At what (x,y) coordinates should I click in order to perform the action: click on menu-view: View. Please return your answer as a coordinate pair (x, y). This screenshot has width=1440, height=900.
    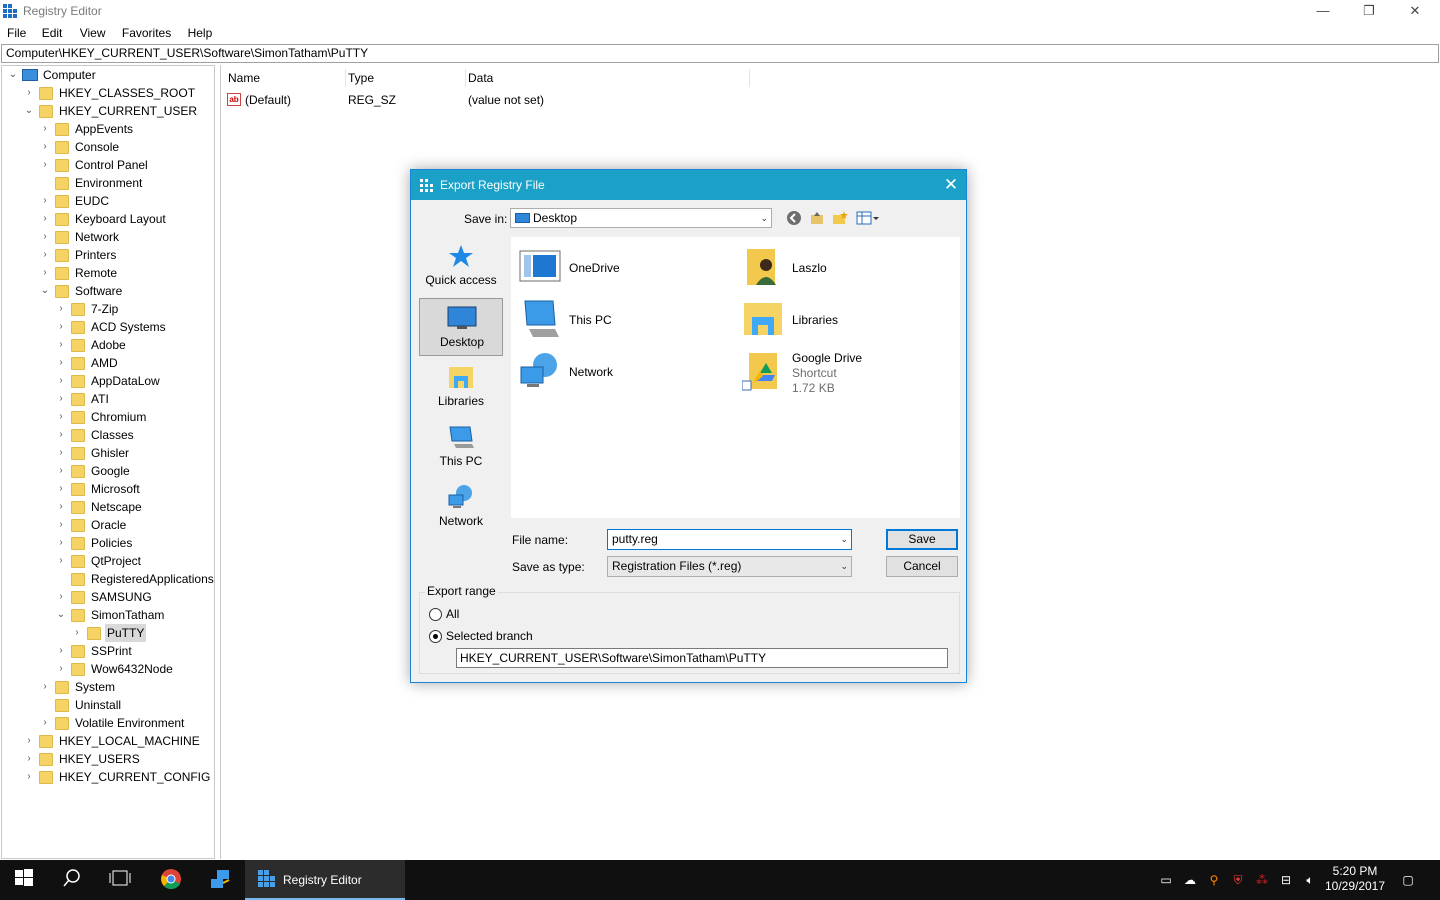
    Looking at the image, I should click on (86, 33).